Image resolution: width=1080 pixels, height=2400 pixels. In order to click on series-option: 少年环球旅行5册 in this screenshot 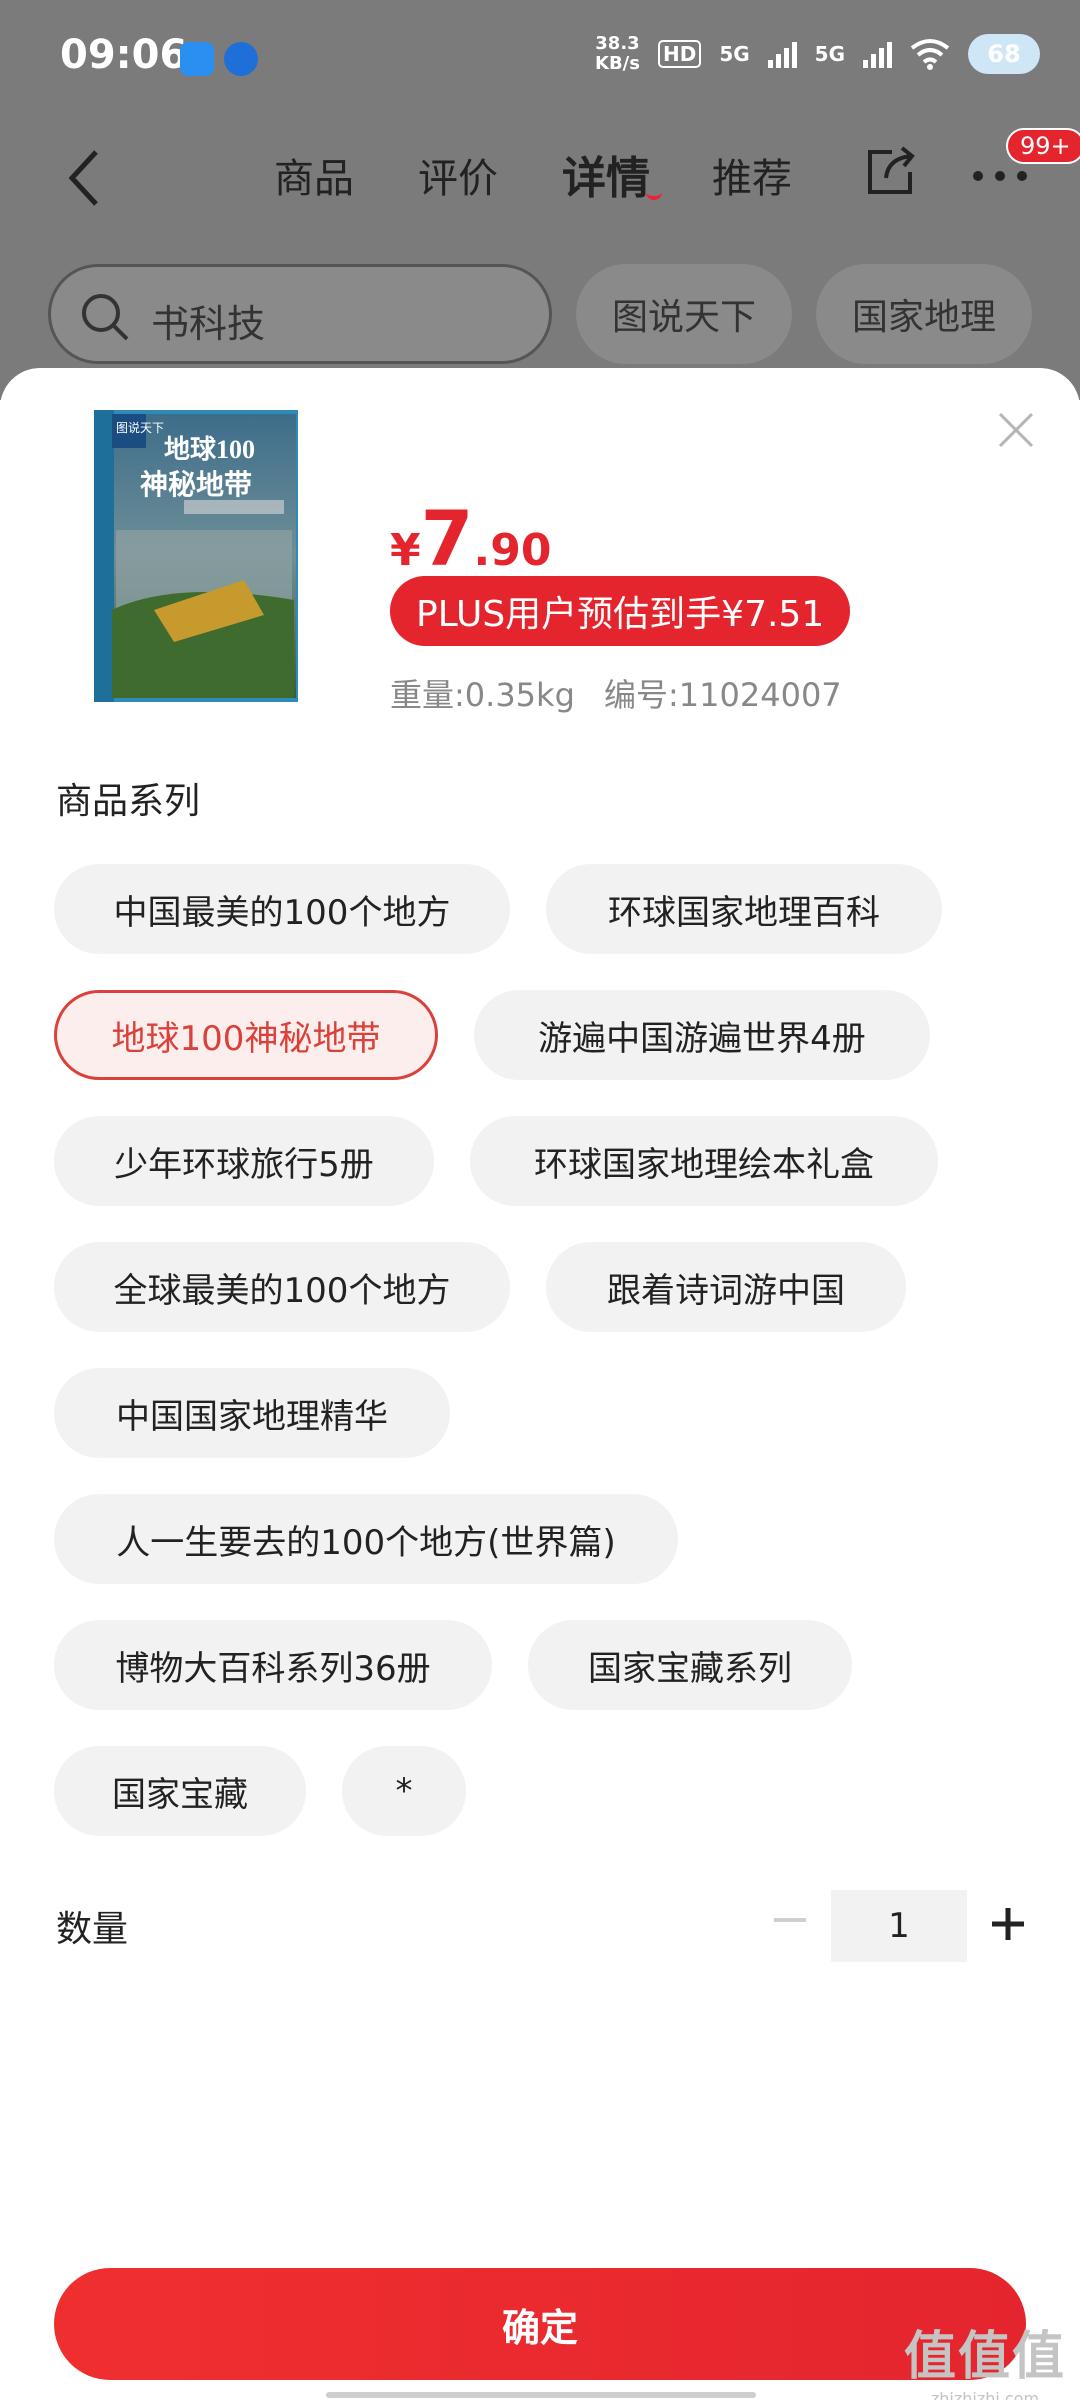, I will do `click(244, 1161)`.